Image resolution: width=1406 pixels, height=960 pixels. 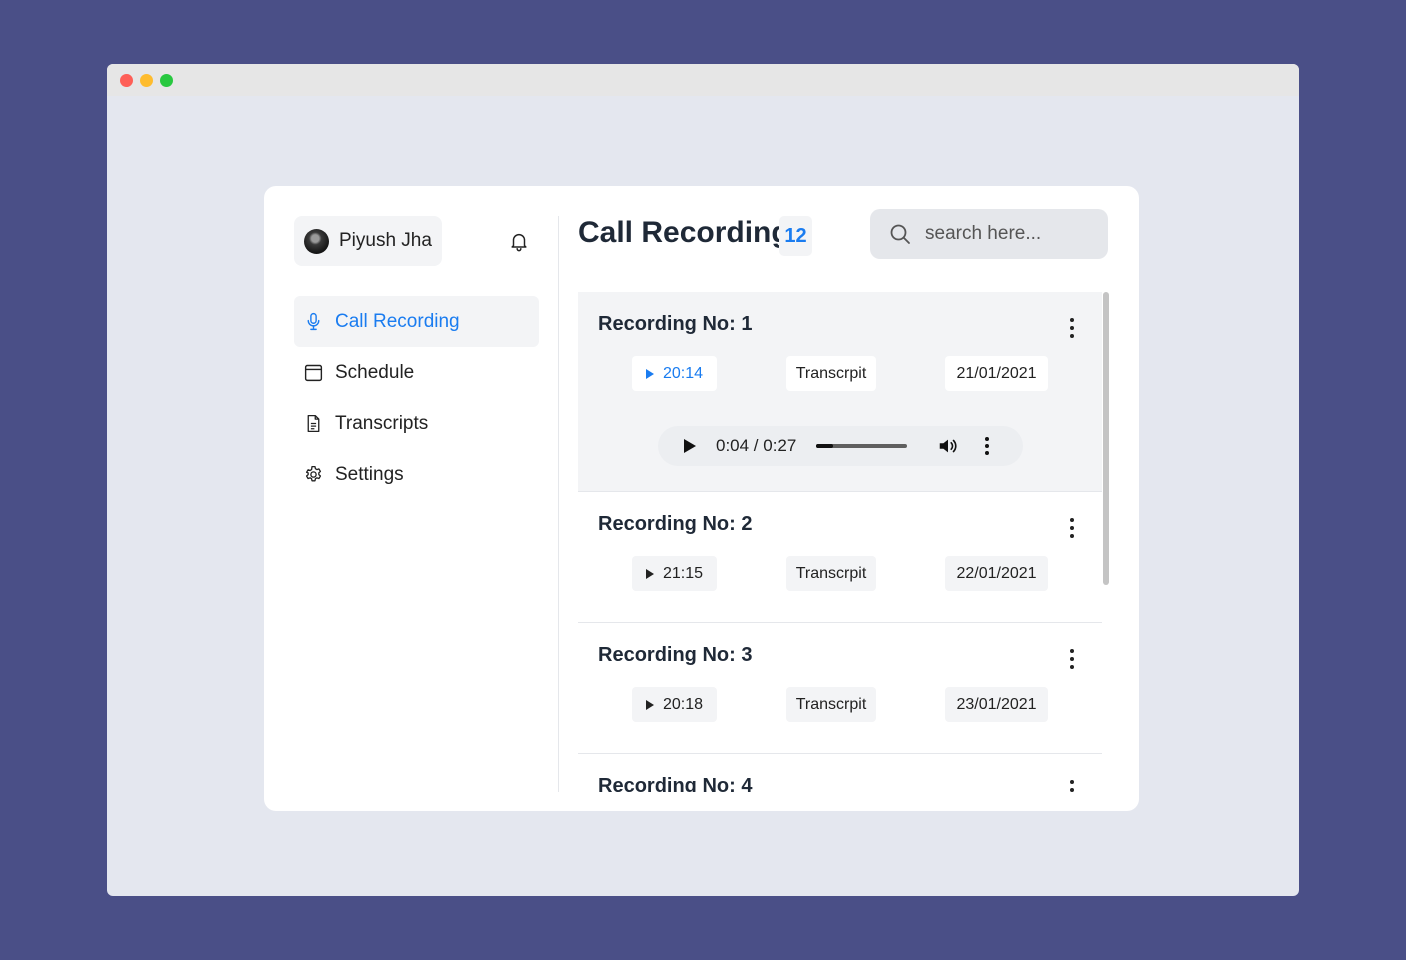 I want to click on window-close-button, so click(x=126, y=80).